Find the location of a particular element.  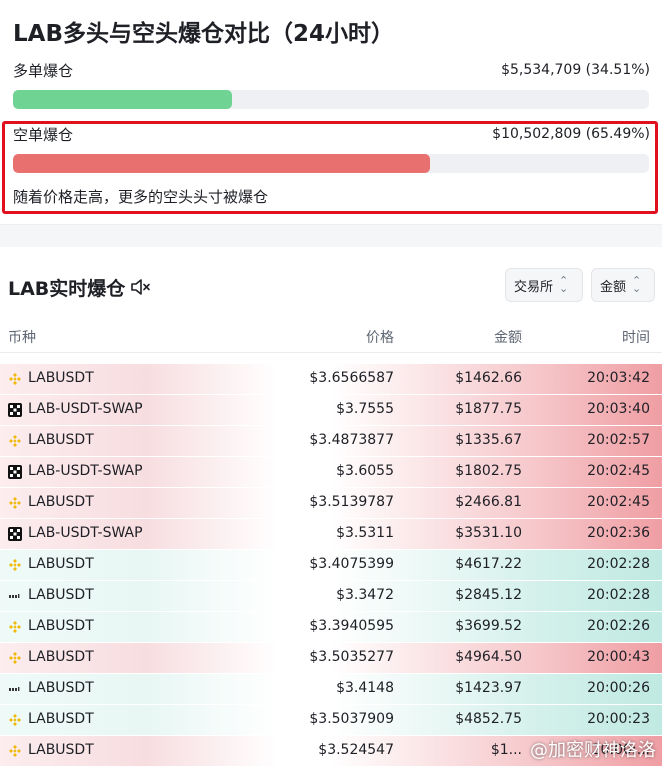

exchange-filter-label: 交易所 is located at coordinates (534, 287).